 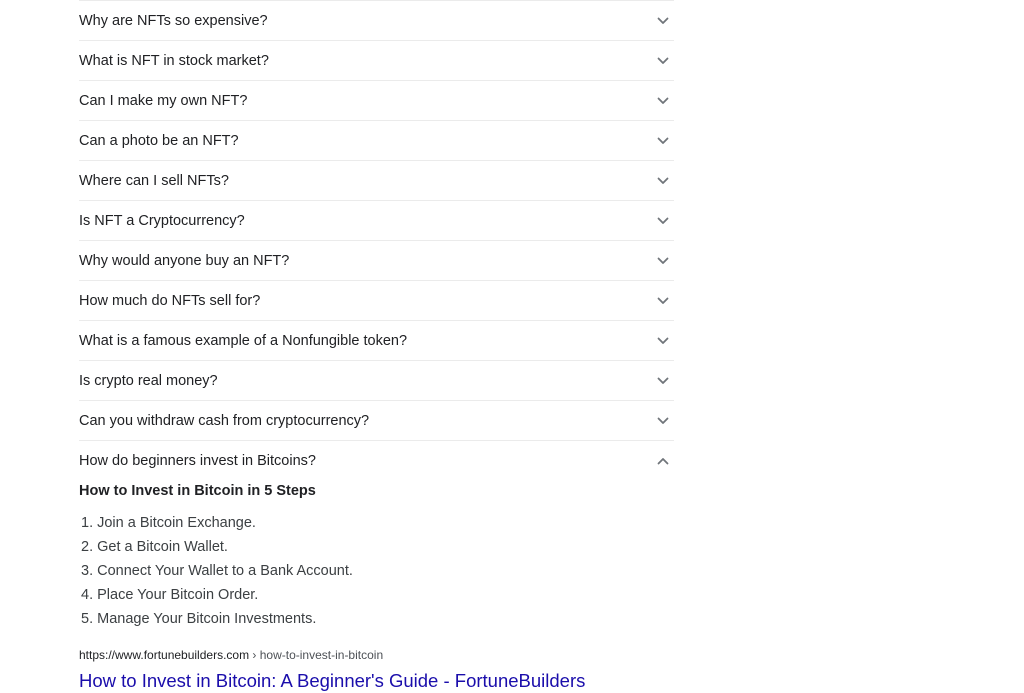 I want to click on question-text: Is NFT a Cryptocurrency?, so click(x=162, y=220).